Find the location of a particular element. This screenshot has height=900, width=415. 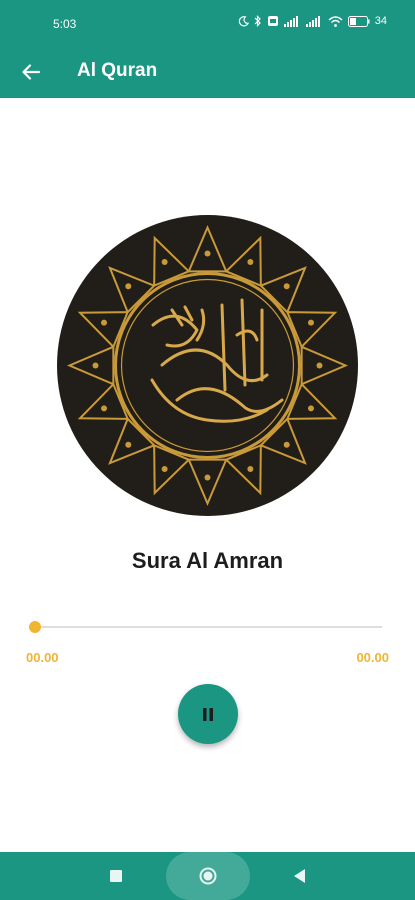

track-title: Sura Al Amran is located at coordinates (207, 560).